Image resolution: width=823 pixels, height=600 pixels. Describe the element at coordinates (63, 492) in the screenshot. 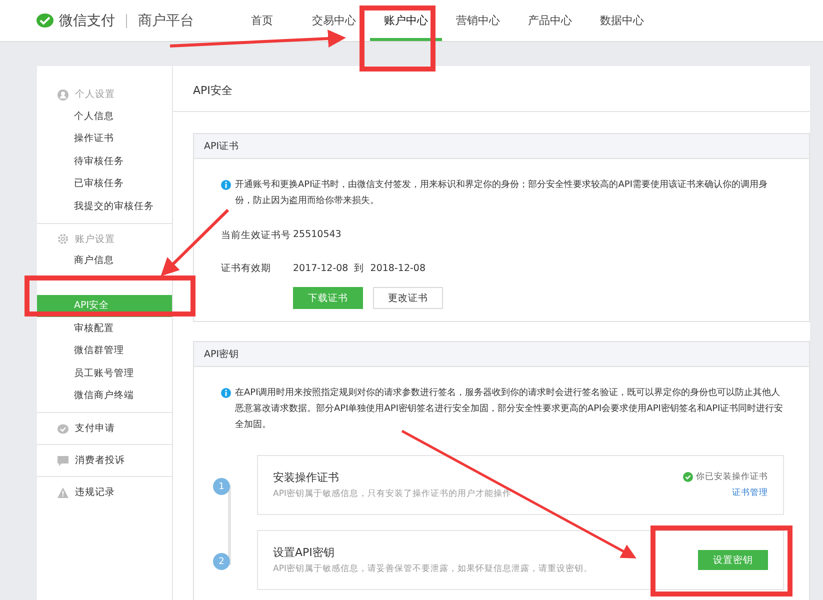

I see `warning-icon` at that location.